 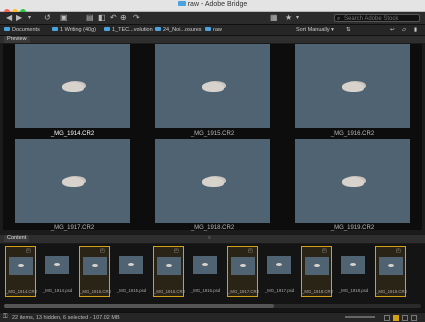 What do you see at coordinates (391, 271) in the screenshot?
I see `thumbnail: ◰ _MG_1919.CR2` at bounding box center [391, 271].